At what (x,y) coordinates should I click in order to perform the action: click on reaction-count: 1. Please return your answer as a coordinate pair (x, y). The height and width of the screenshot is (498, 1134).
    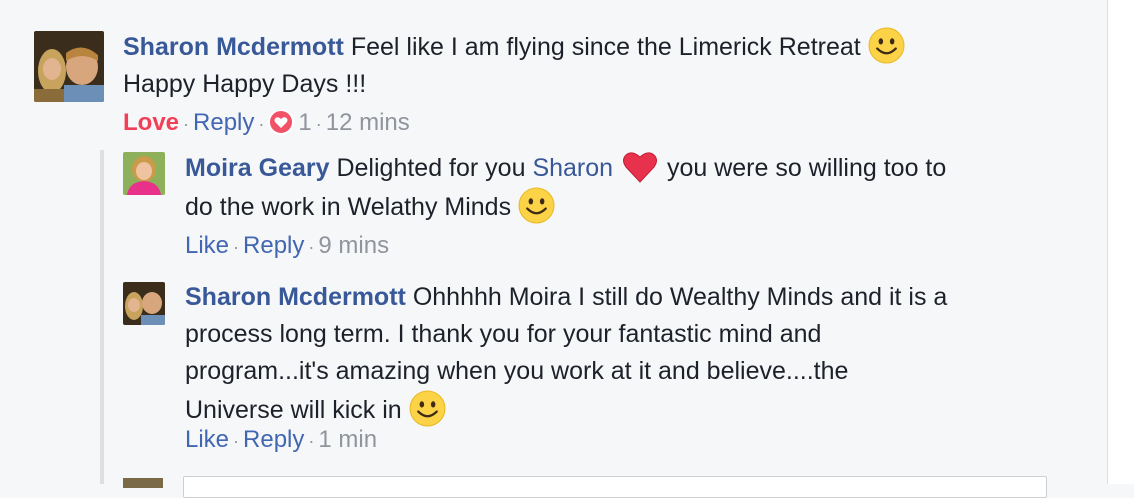
    Looking at the image, I should click on (304, 122).